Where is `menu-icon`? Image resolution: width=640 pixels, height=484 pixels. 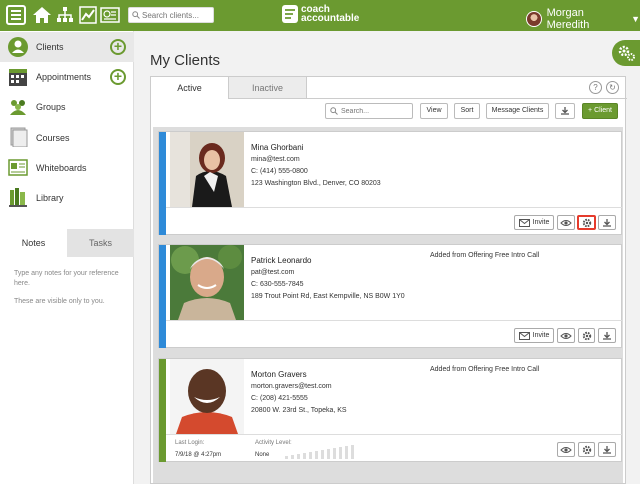 menu-icon is located at coordinates (16, 15).